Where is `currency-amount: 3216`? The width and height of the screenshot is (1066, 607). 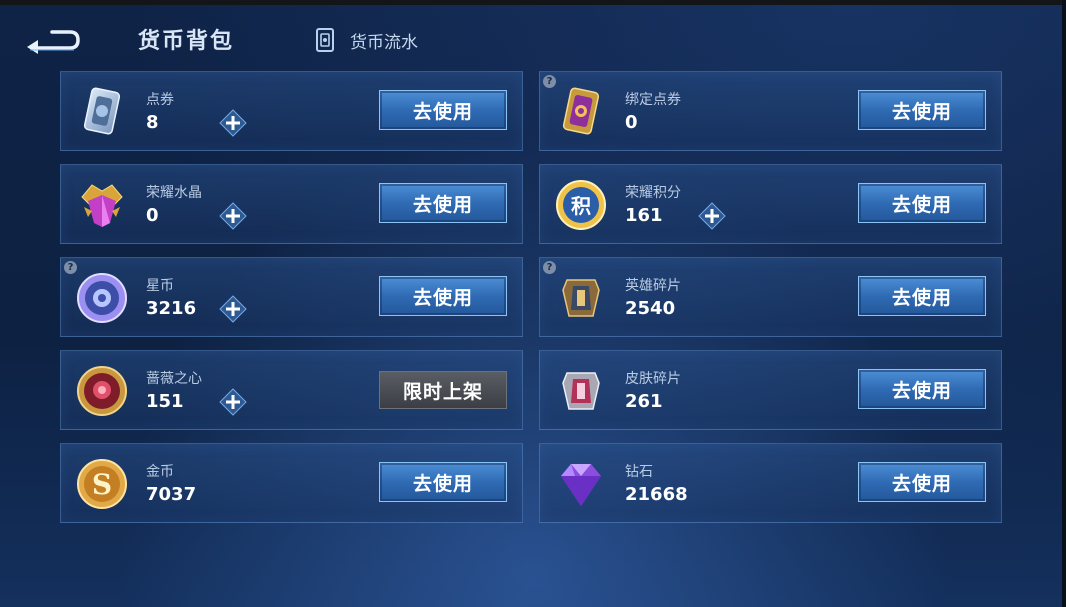 currency-amount: 3216 is located at coordinates (171, 308).